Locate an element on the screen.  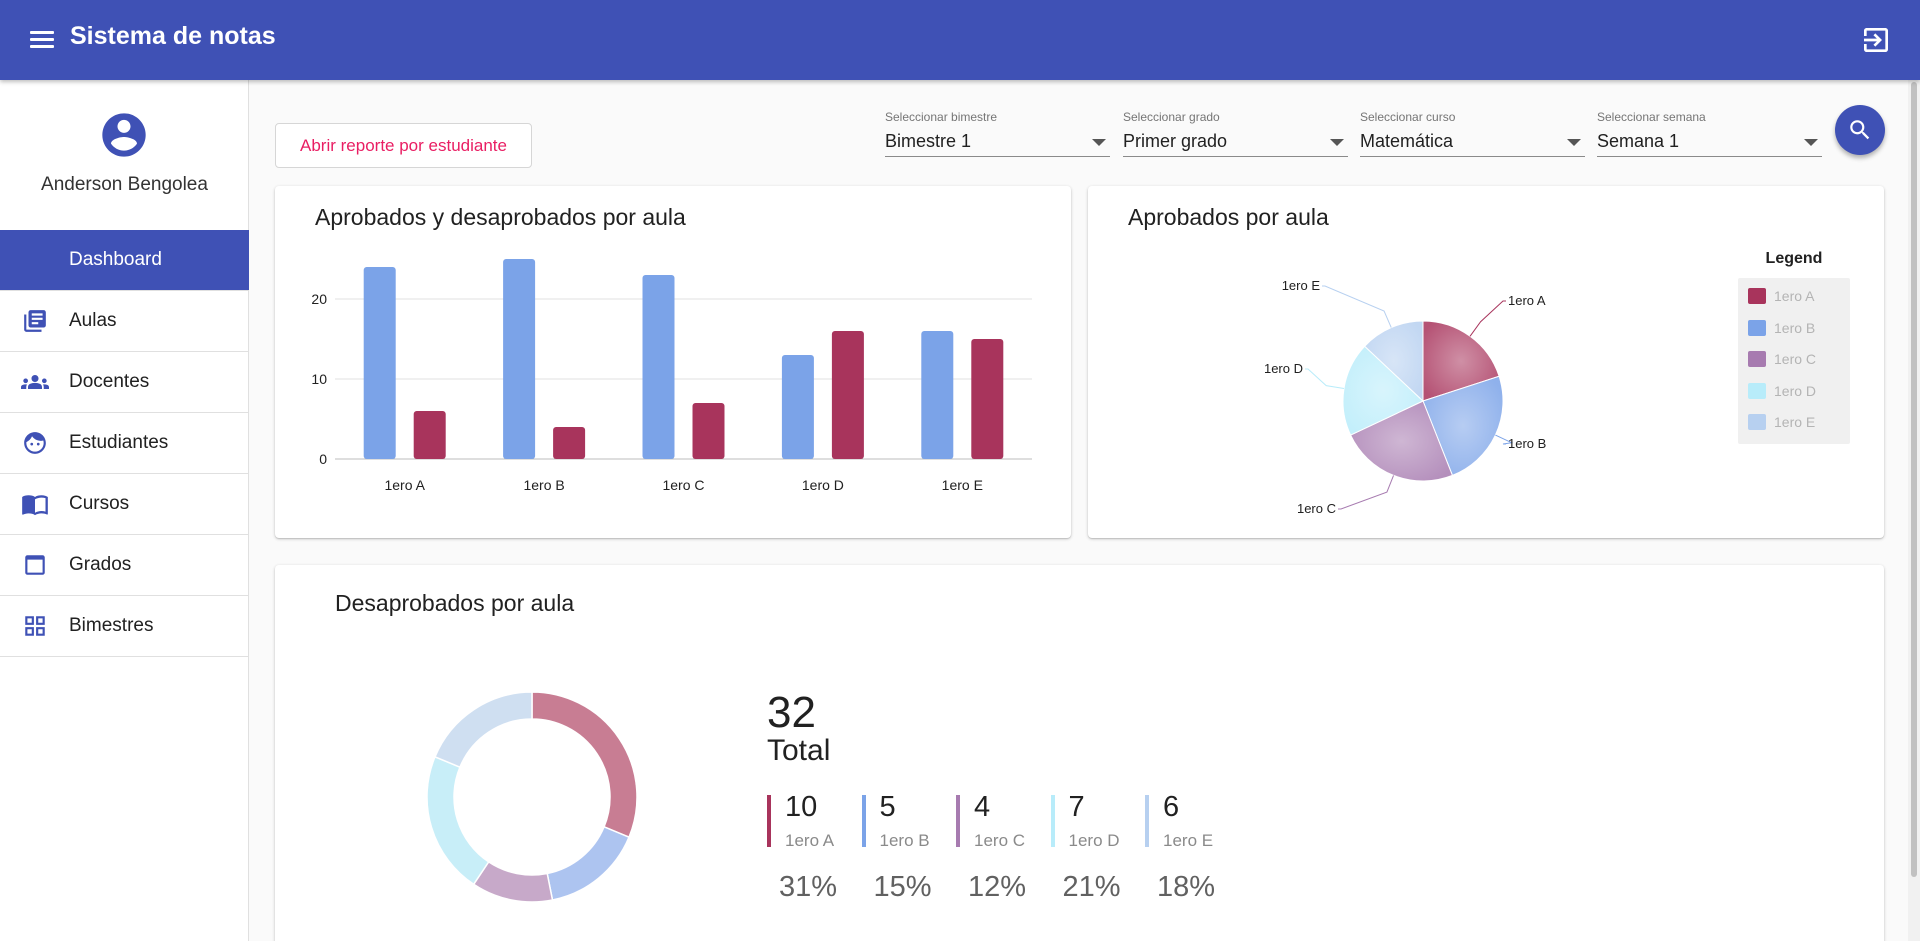
y-tick-label: 10 is located at coordinates (319, 379).